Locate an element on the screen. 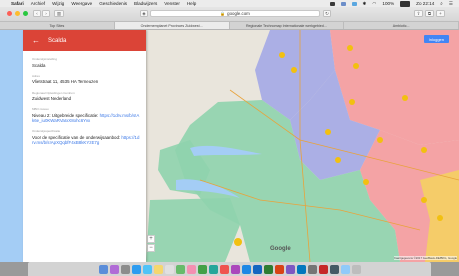  forward-button: › is located at coordinates (46, 13).